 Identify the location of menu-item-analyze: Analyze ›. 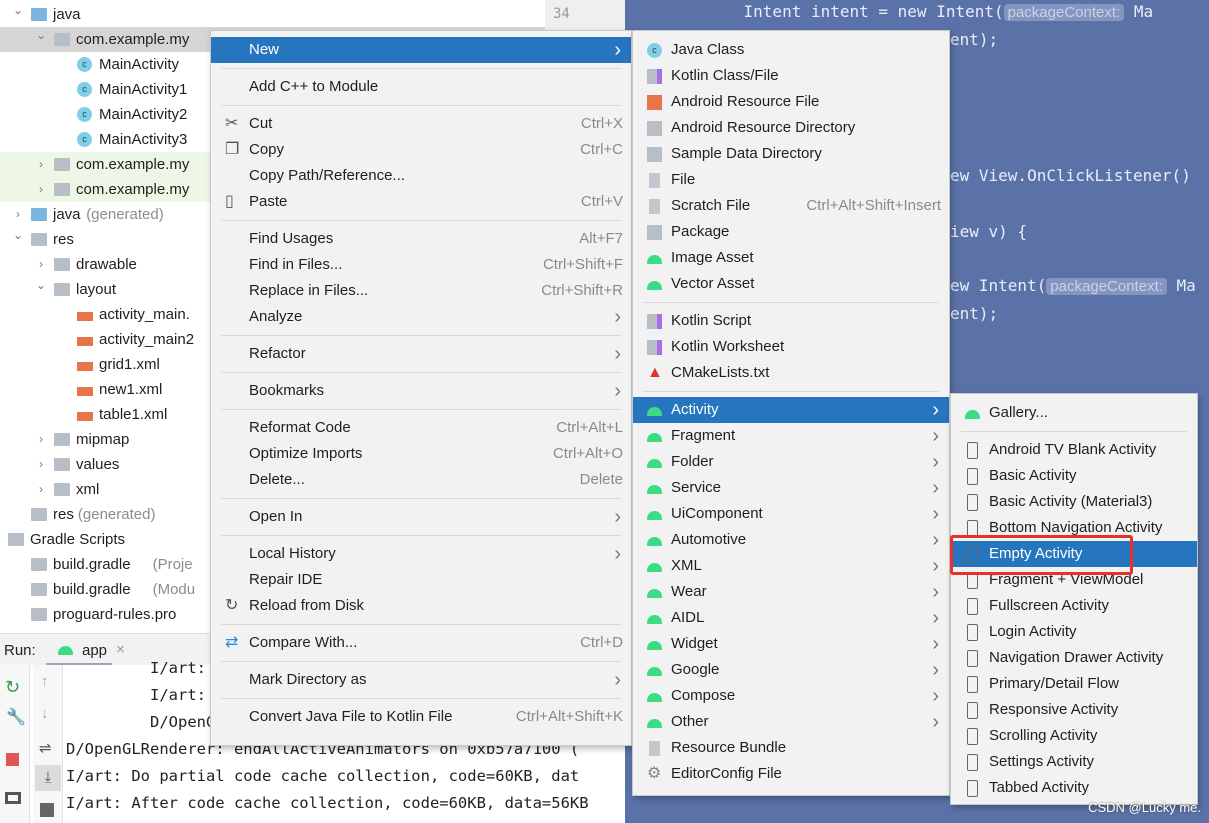
(421, 317).